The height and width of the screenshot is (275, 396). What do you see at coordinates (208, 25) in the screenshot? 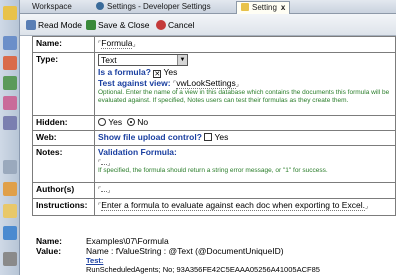
I see `action-bar: Read Mode Save & Close Cancel` at bounding box center [208, 25].